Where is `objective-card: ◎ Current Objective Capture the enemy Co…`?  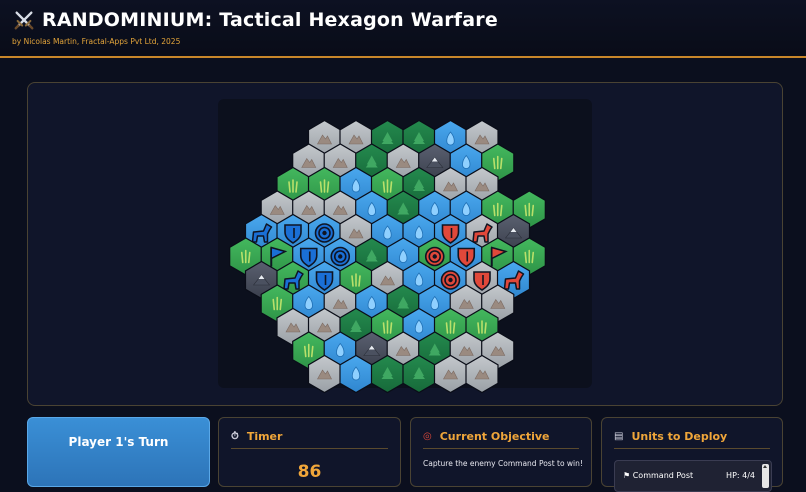
objective-card: ◎ Current Objective Capture the enemy Co… is located at coordinates (501, 452).